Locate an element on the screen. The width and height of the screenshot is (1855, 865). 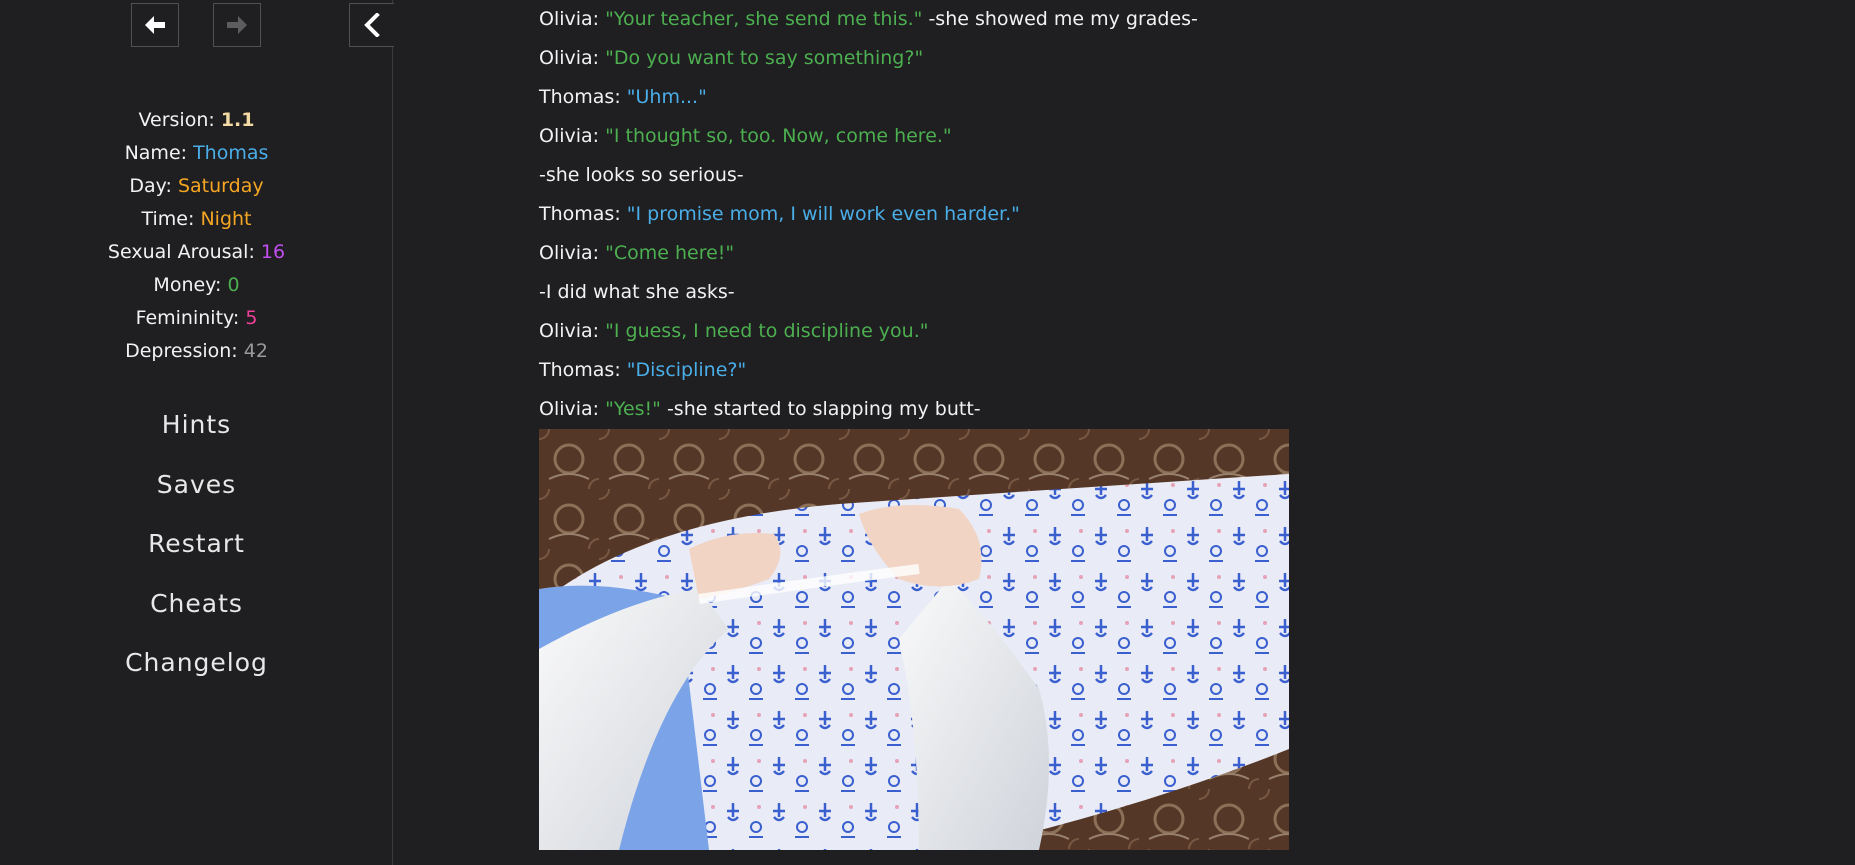
stat-arousal-value: 16 is located at coordinates (273, 252).